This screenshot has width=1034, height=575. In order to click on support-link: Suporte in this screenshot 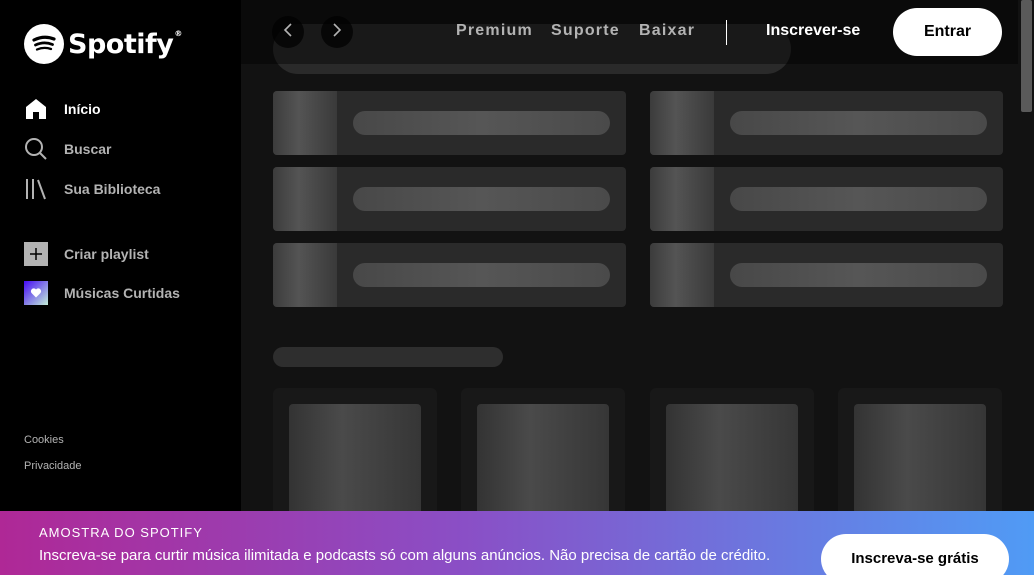, I will do `click(585, 31)`.